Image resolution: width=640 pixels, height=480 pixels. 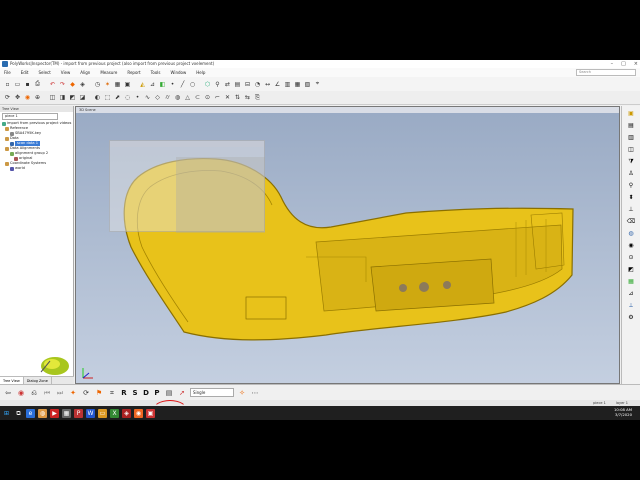 I want to click on pointer-icon: ➚, so click(x=182, y=393).